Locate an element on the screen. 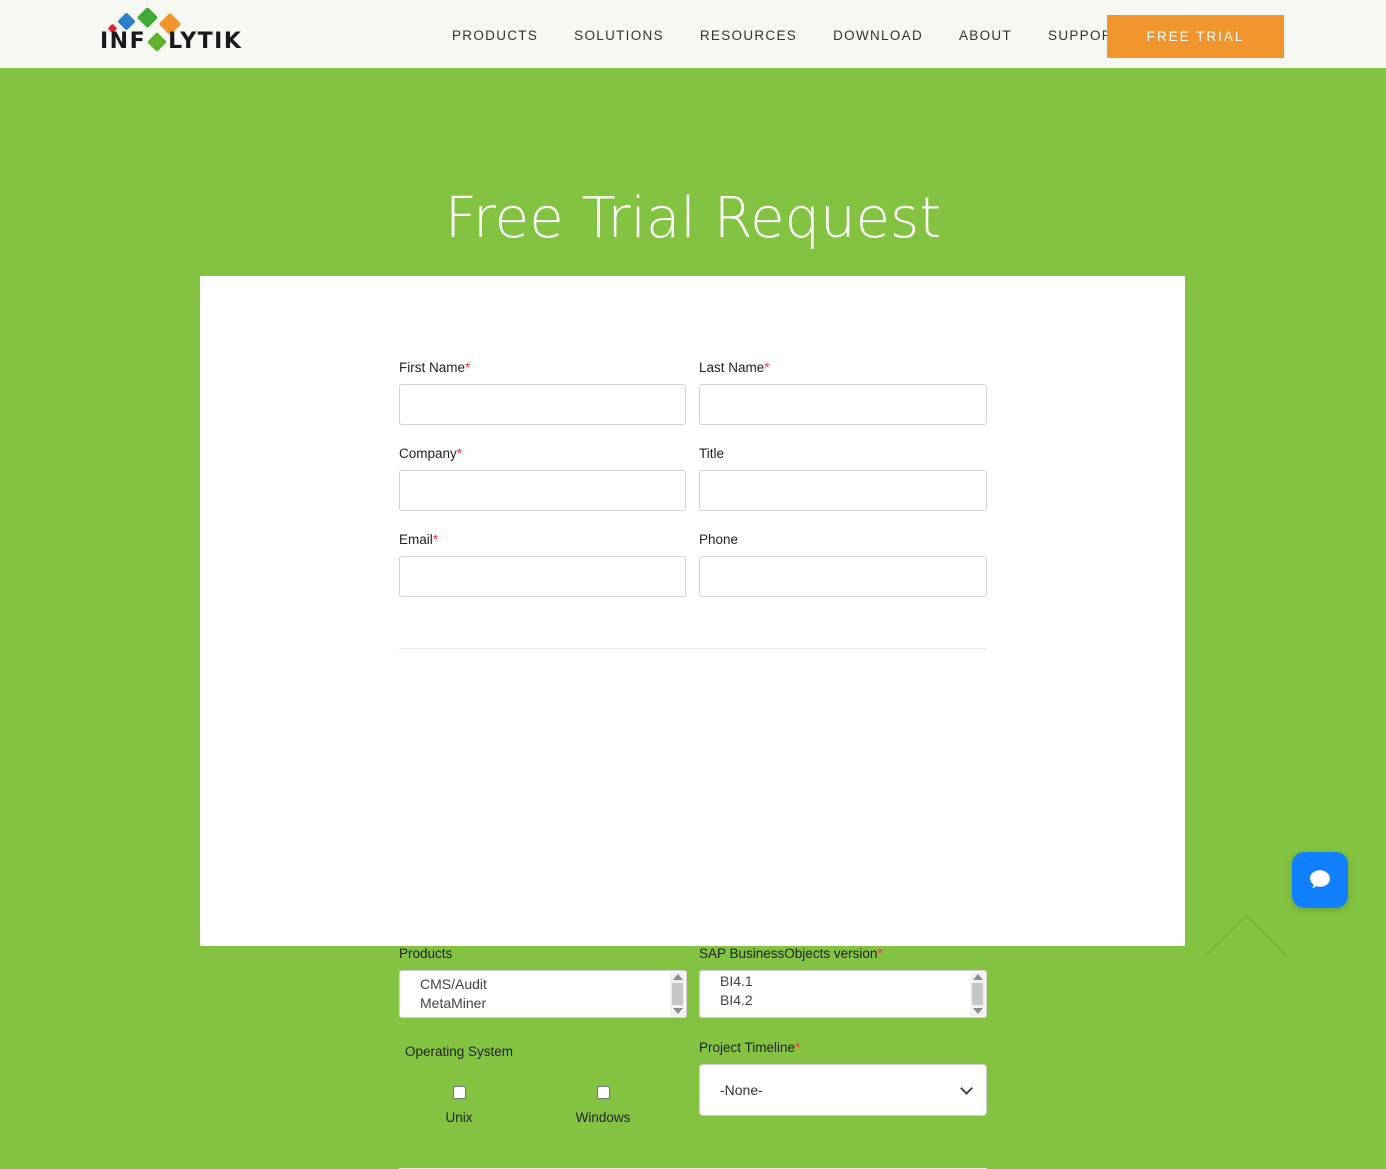 The image size is (1386, 1169). project-timeline-select-wrap: -None- is located at coordinates (843, 1090).